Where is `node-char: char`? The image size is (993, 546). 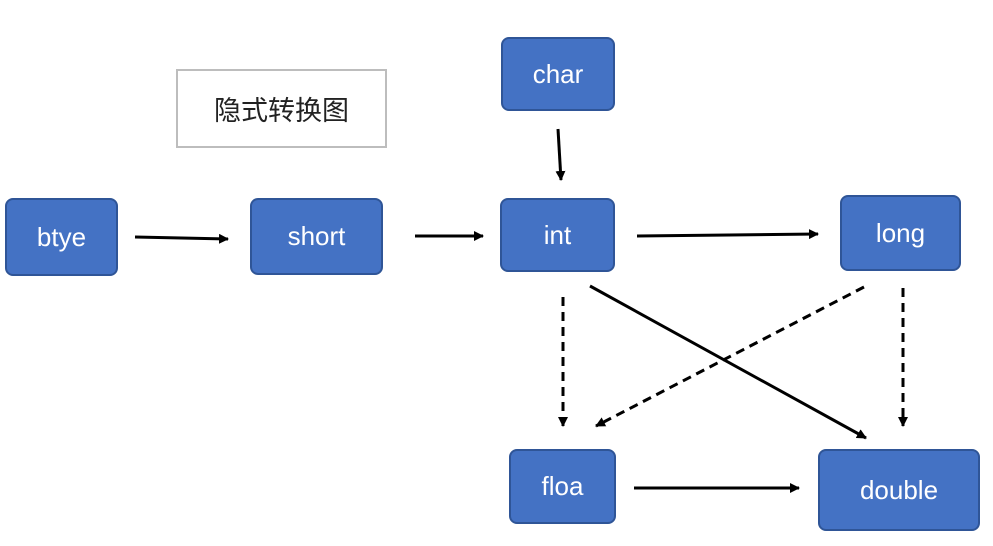 node-char: char is located at coordinates (558, 74).